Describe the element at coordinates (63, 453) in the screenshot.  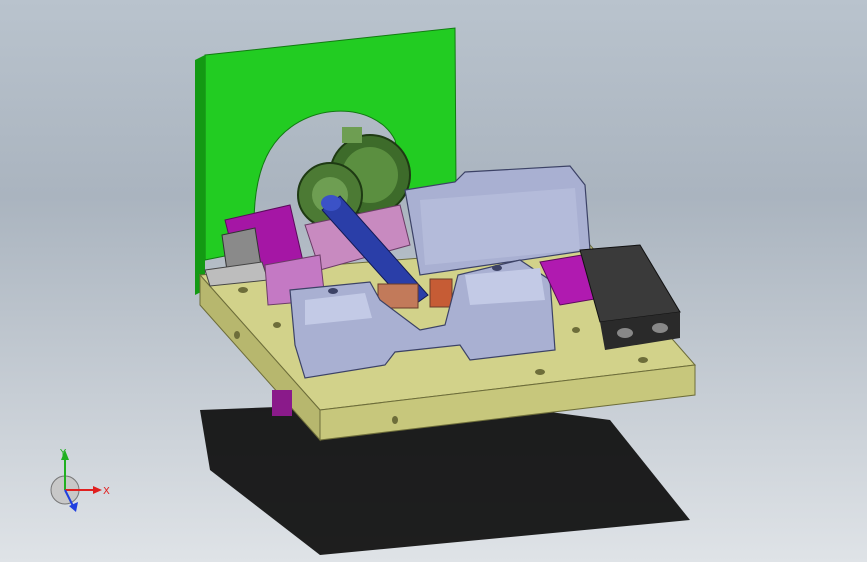
I see `y-axis-label: Y` at that location.